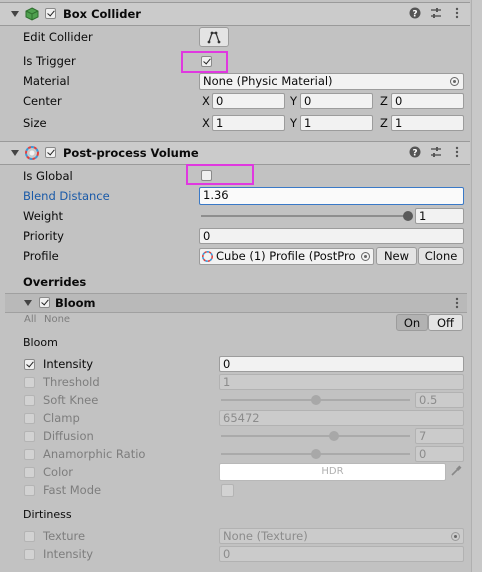 This screenshot has width=482, height=572. I want to click on center-y-field: 0, so click(336, 101).